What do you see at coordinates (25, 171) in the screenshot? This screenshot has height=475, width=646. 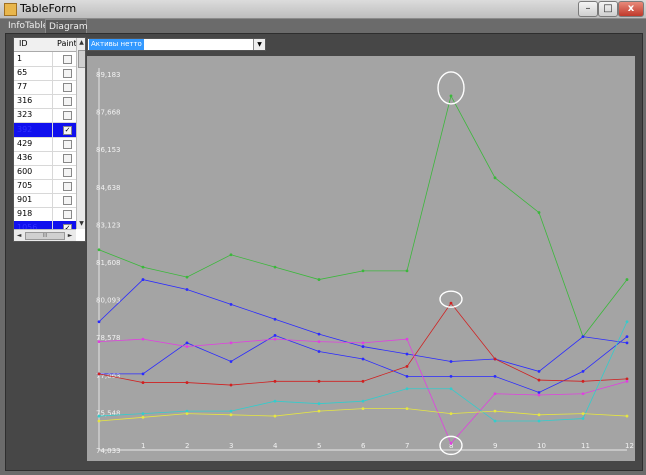 I see `row-id: 600` at bounding box center [25, 171].